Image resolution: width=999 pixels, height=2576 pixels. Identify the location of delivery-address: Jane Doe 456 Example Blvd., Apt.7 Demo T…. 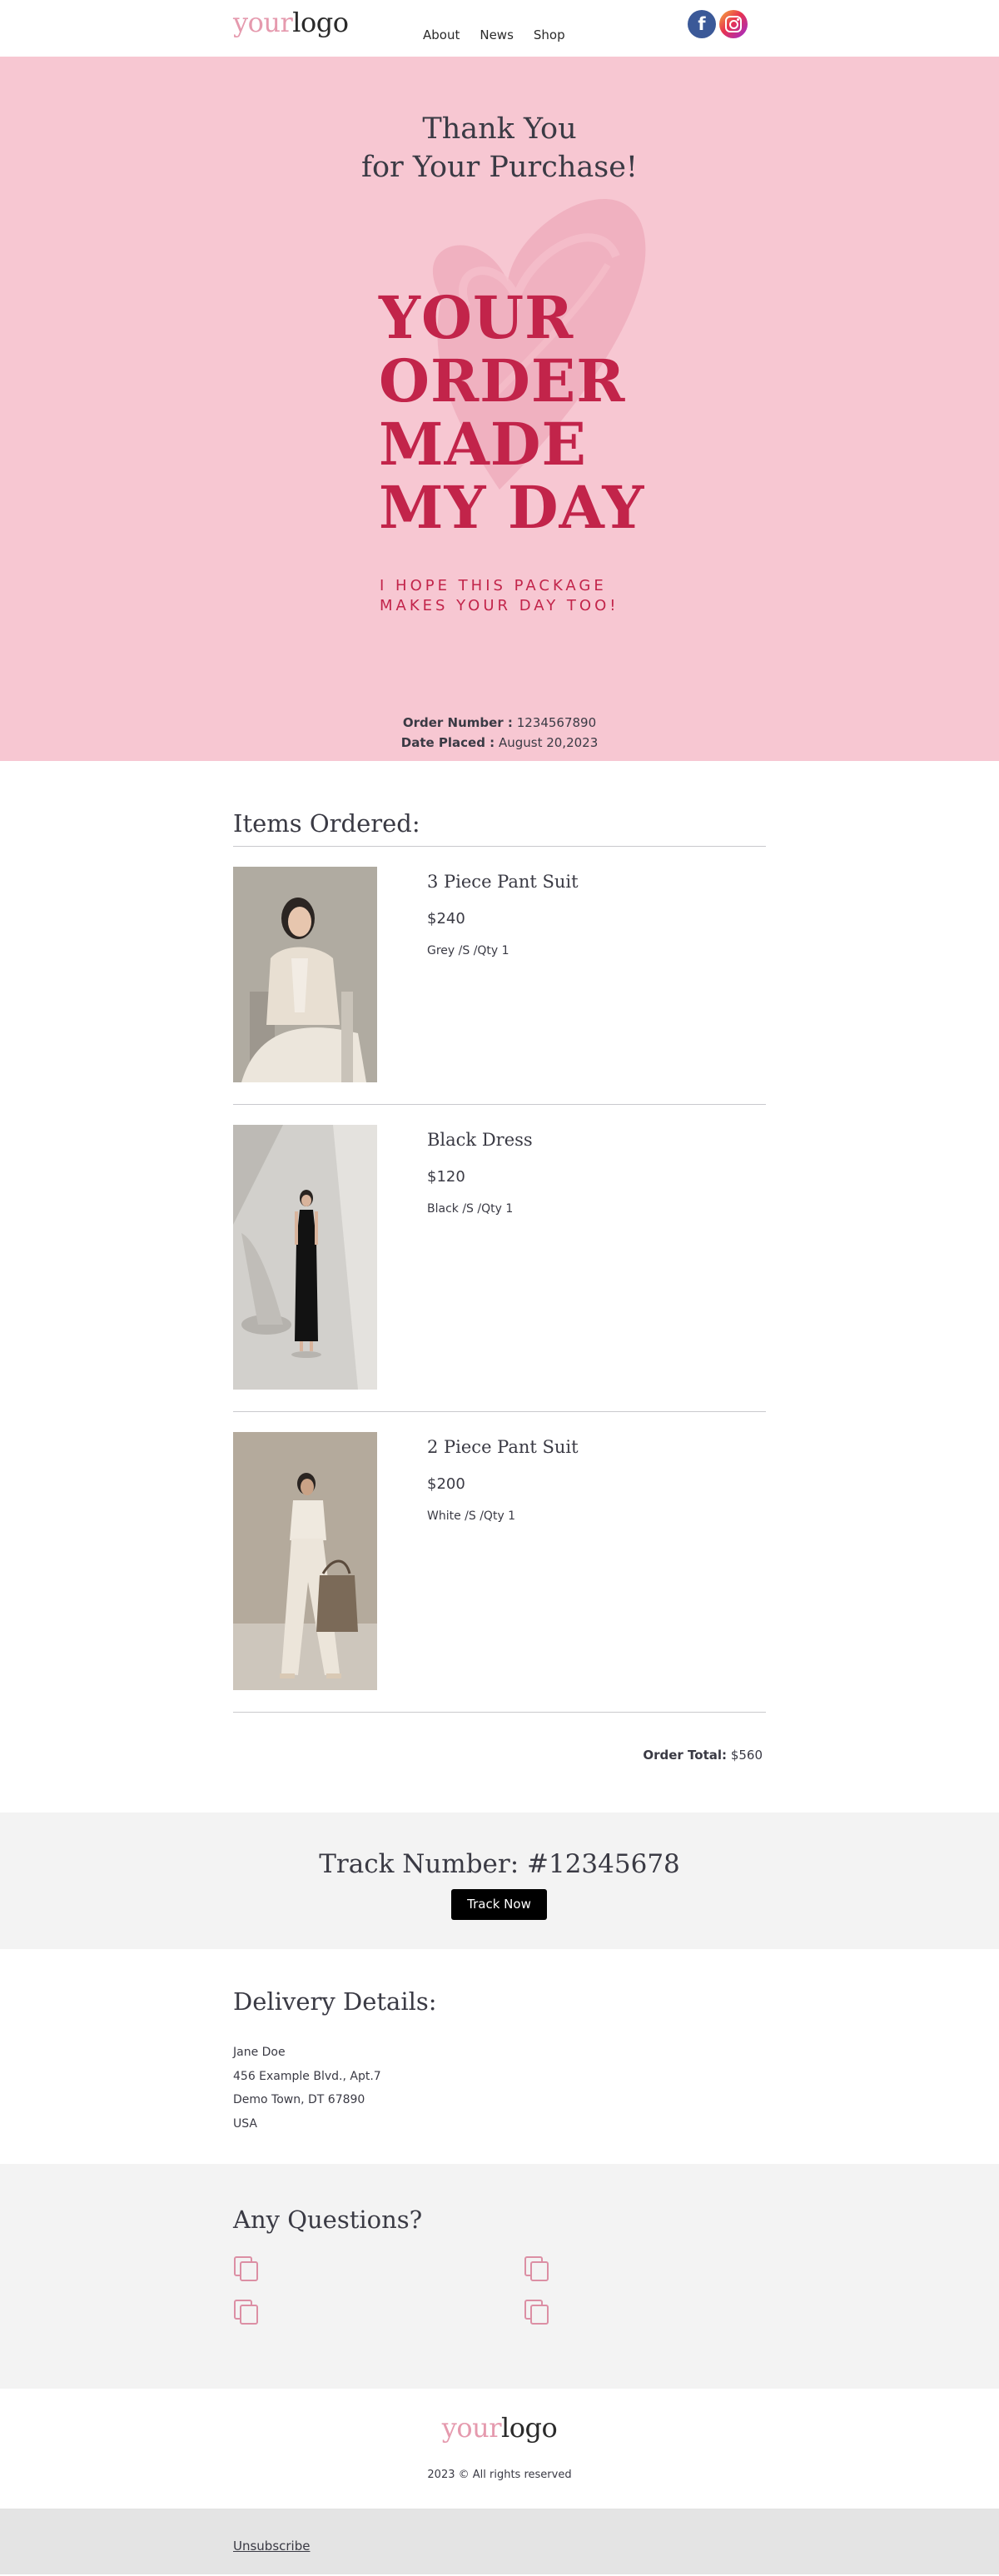
(499, 2088).